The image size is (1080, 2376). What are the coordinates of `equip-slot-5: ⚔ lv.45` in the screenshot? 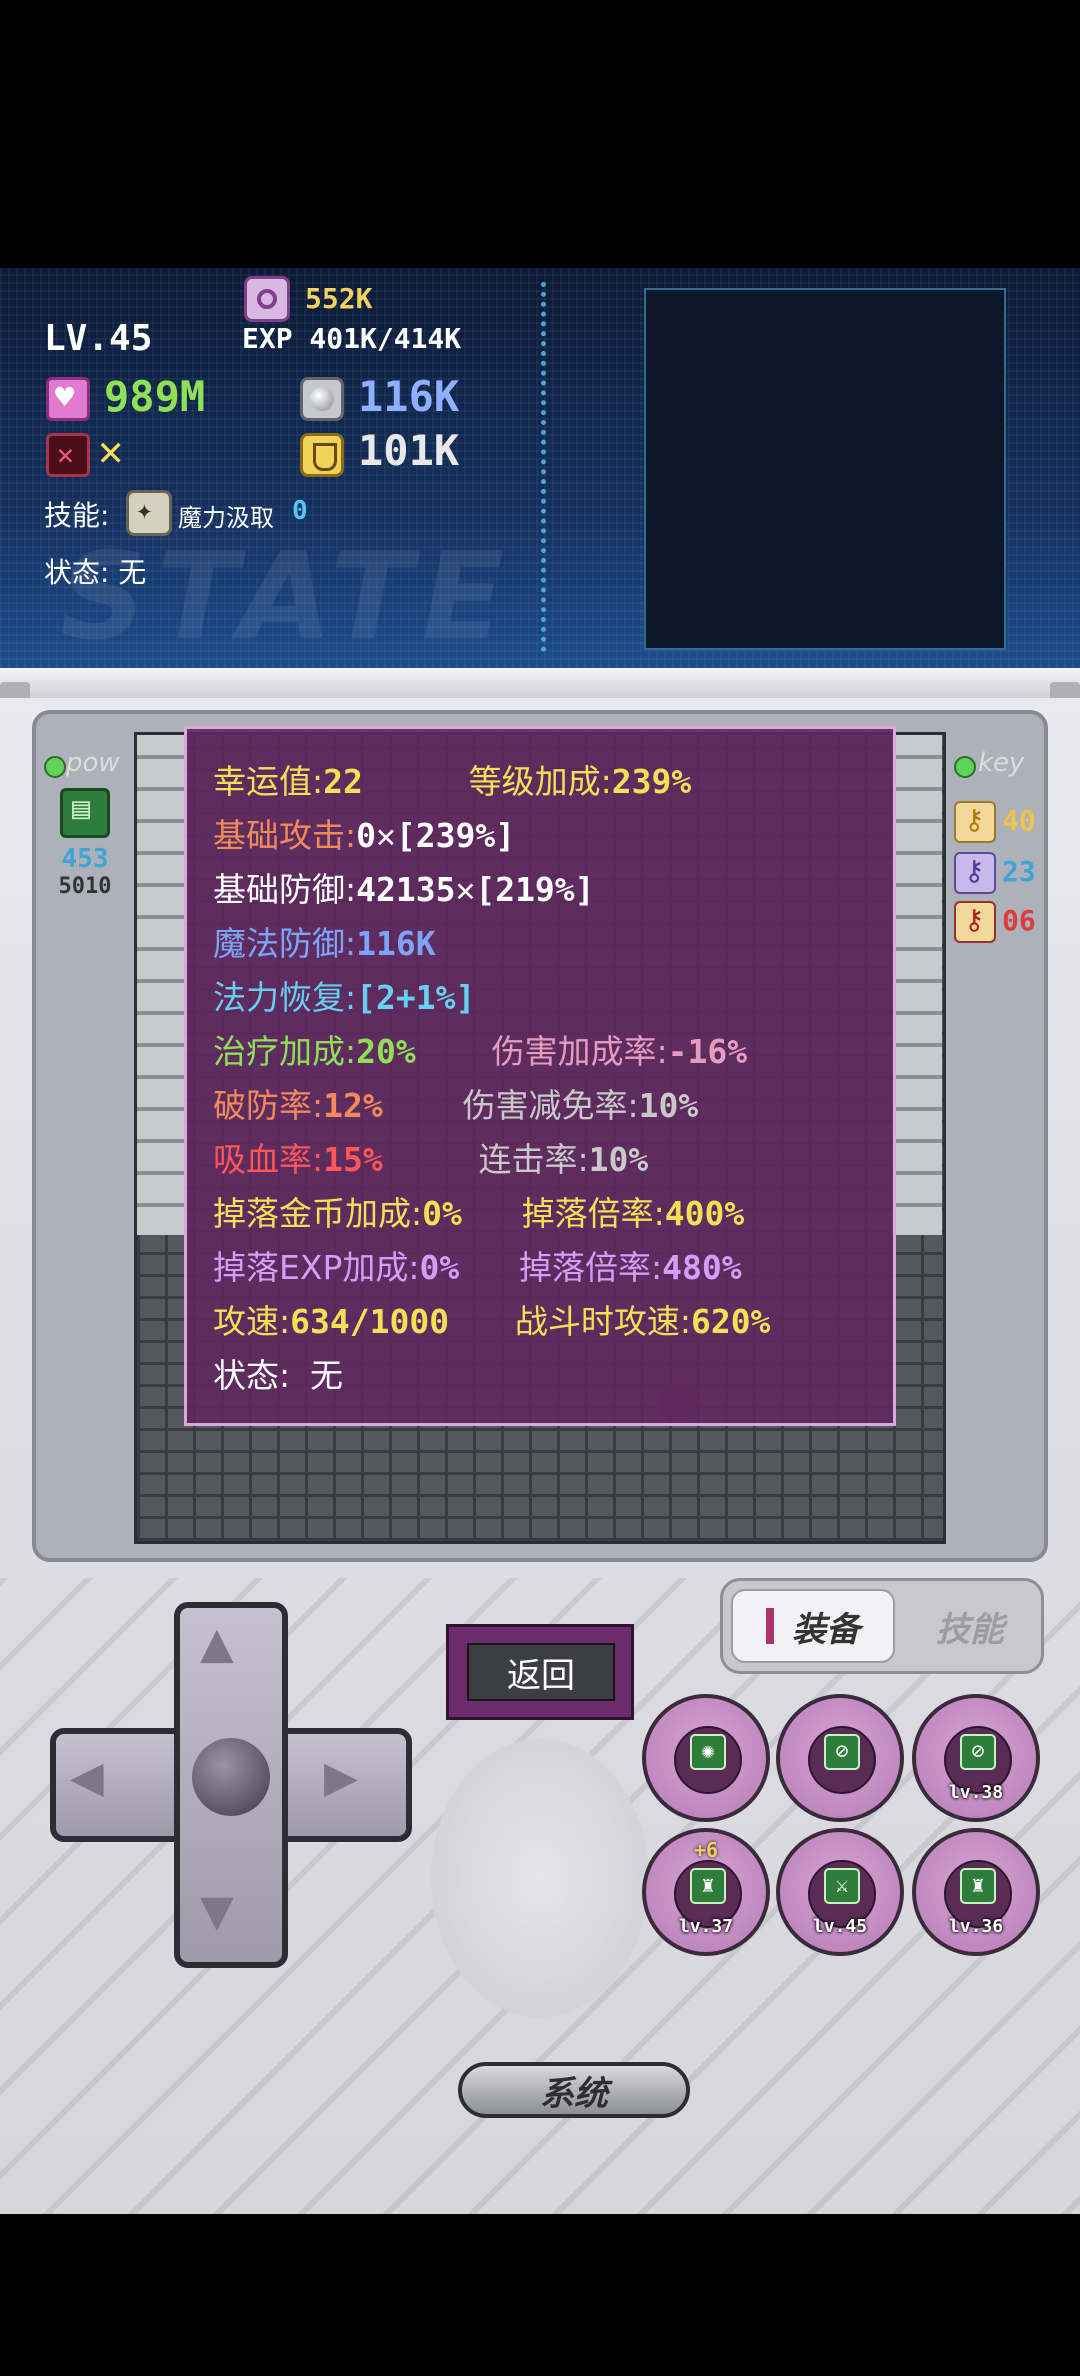 It's located at (840, 1892).